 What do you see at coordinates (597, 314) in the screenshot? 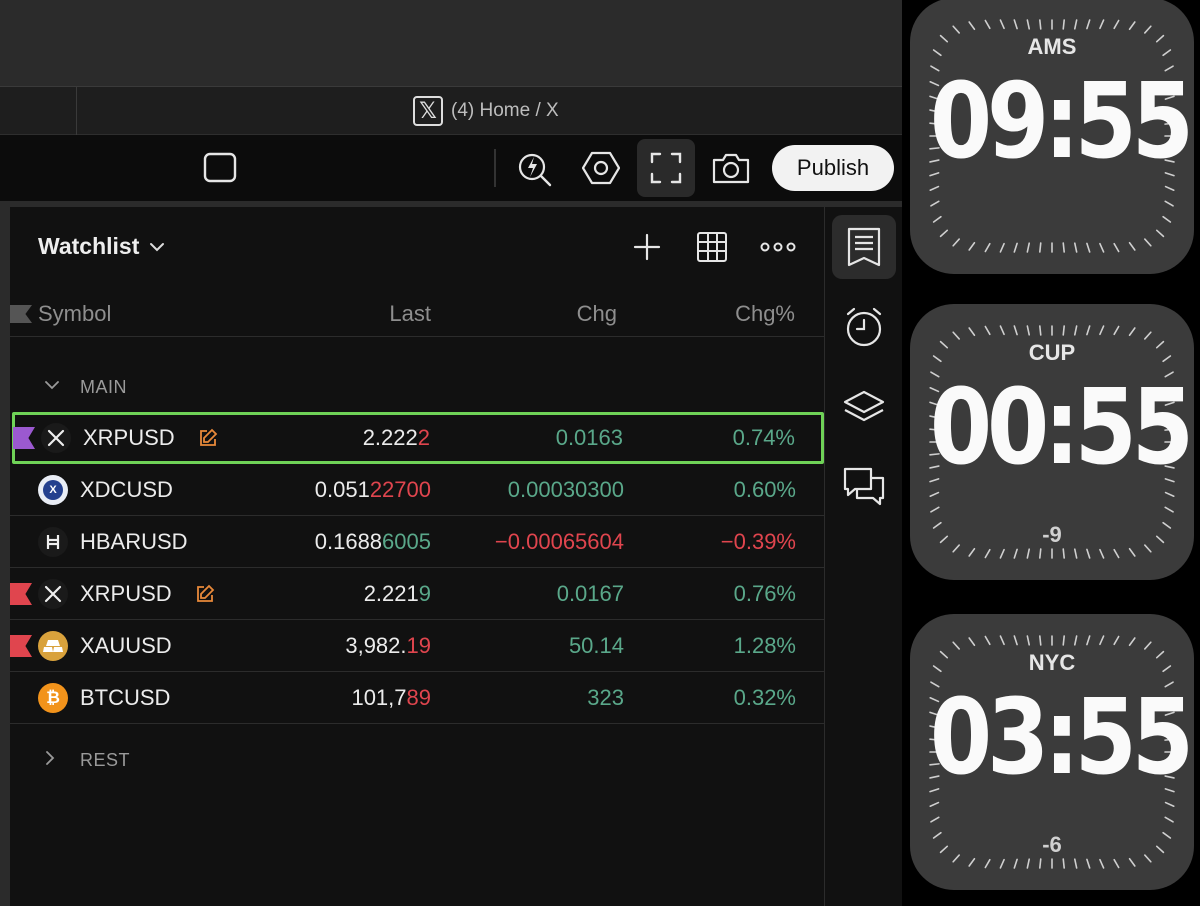
I see `column-header-chg: Chg` at bounding box center [597, 314].